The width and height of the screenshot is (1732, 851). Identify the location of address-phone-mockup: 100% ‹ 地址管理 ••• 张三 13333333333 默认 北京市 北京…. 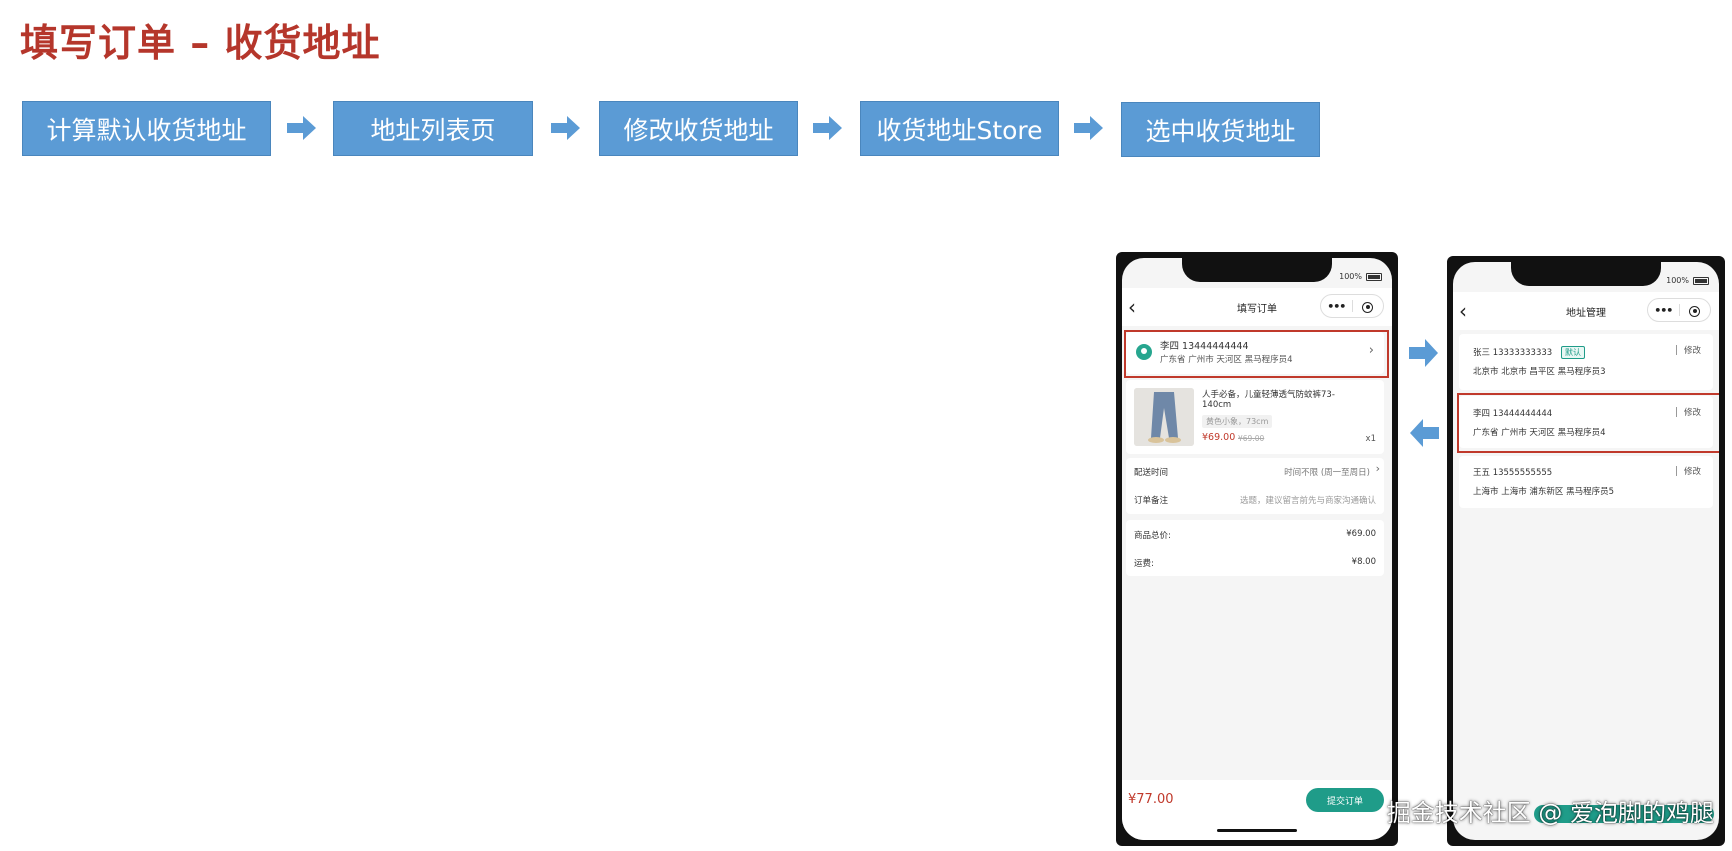
(1586, 551).